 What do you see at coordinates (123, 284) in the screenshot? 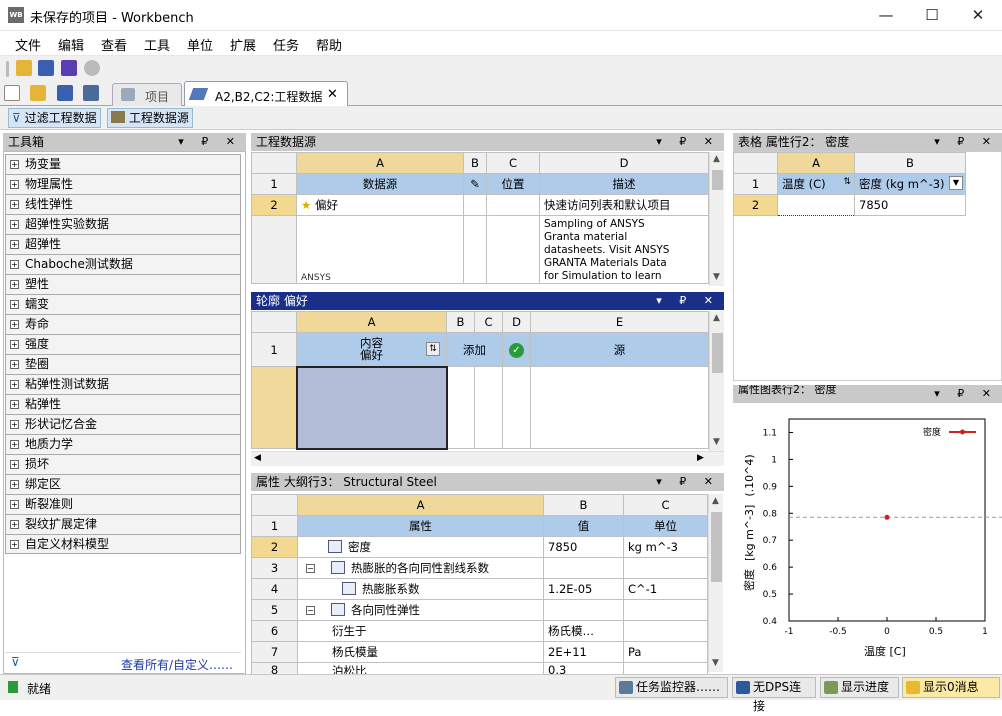
I see `toolbox-item: + 塑性` at bounding box center [123, 284].